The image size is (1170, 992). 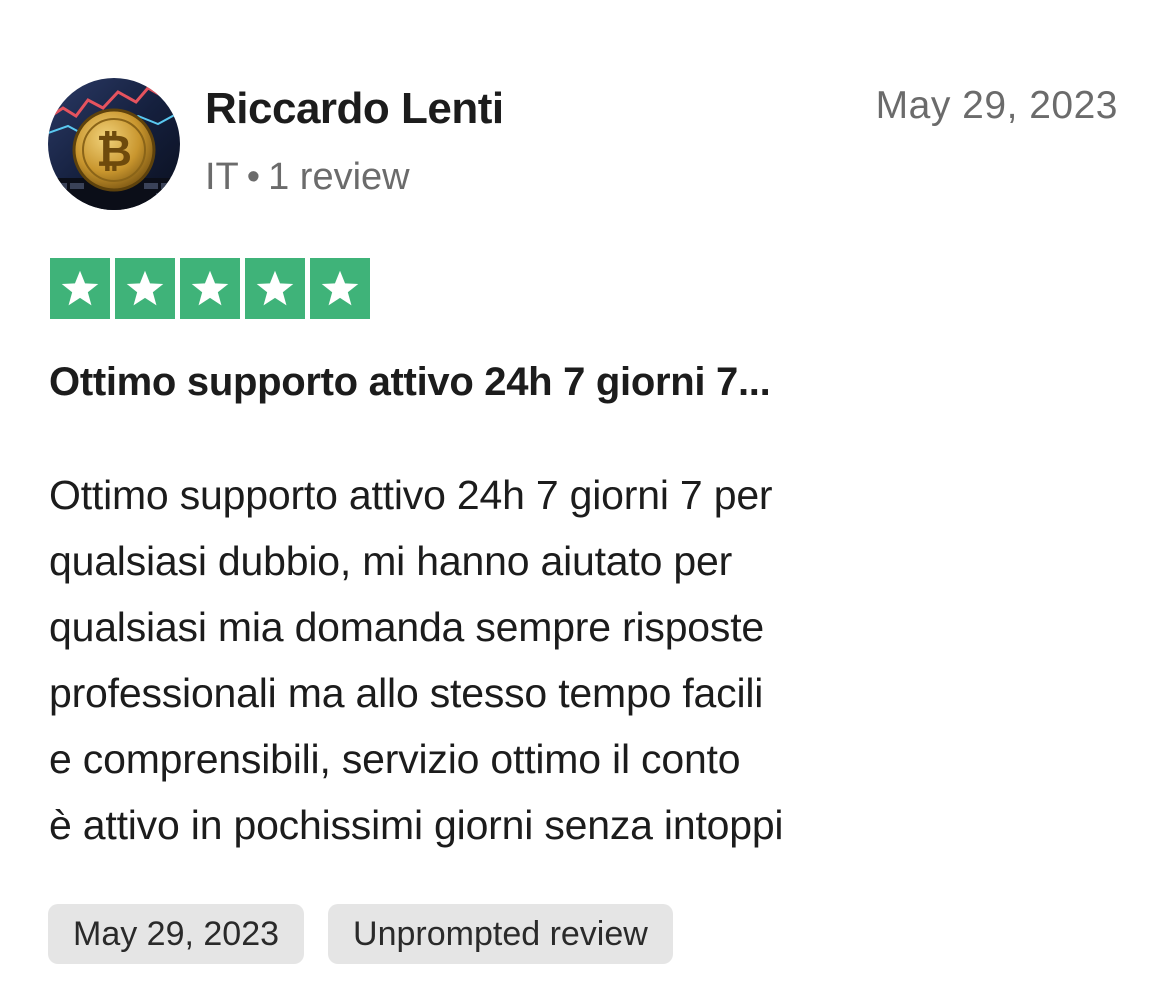 What do you see at coordinates (176, 934) in the screenshot?
I see `experience-date-chip: May 29, 2023` at bounding box center [176, 934].